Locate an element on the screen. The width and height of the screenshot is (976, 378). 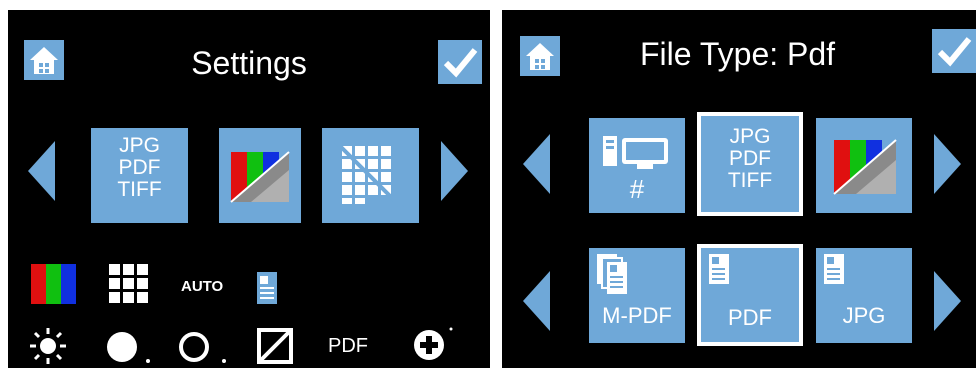
filled-circle-status is located at coordinates (128, 349).